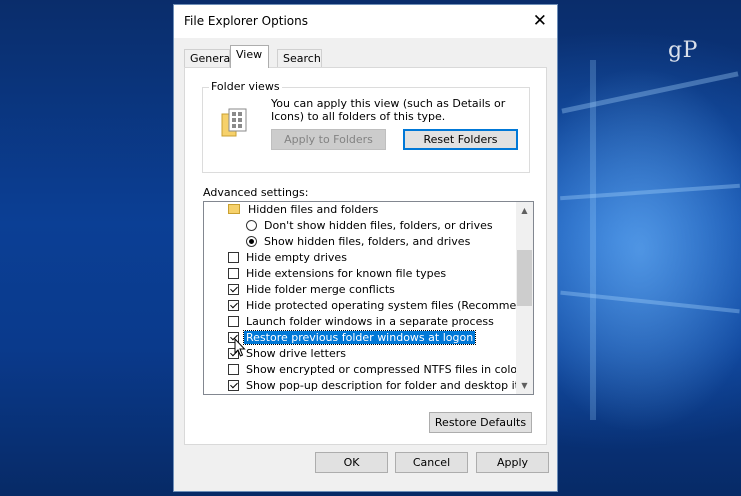  I want to click on checkbox-hide-extensions: Hide extensions for known file types, so click(338, 274).